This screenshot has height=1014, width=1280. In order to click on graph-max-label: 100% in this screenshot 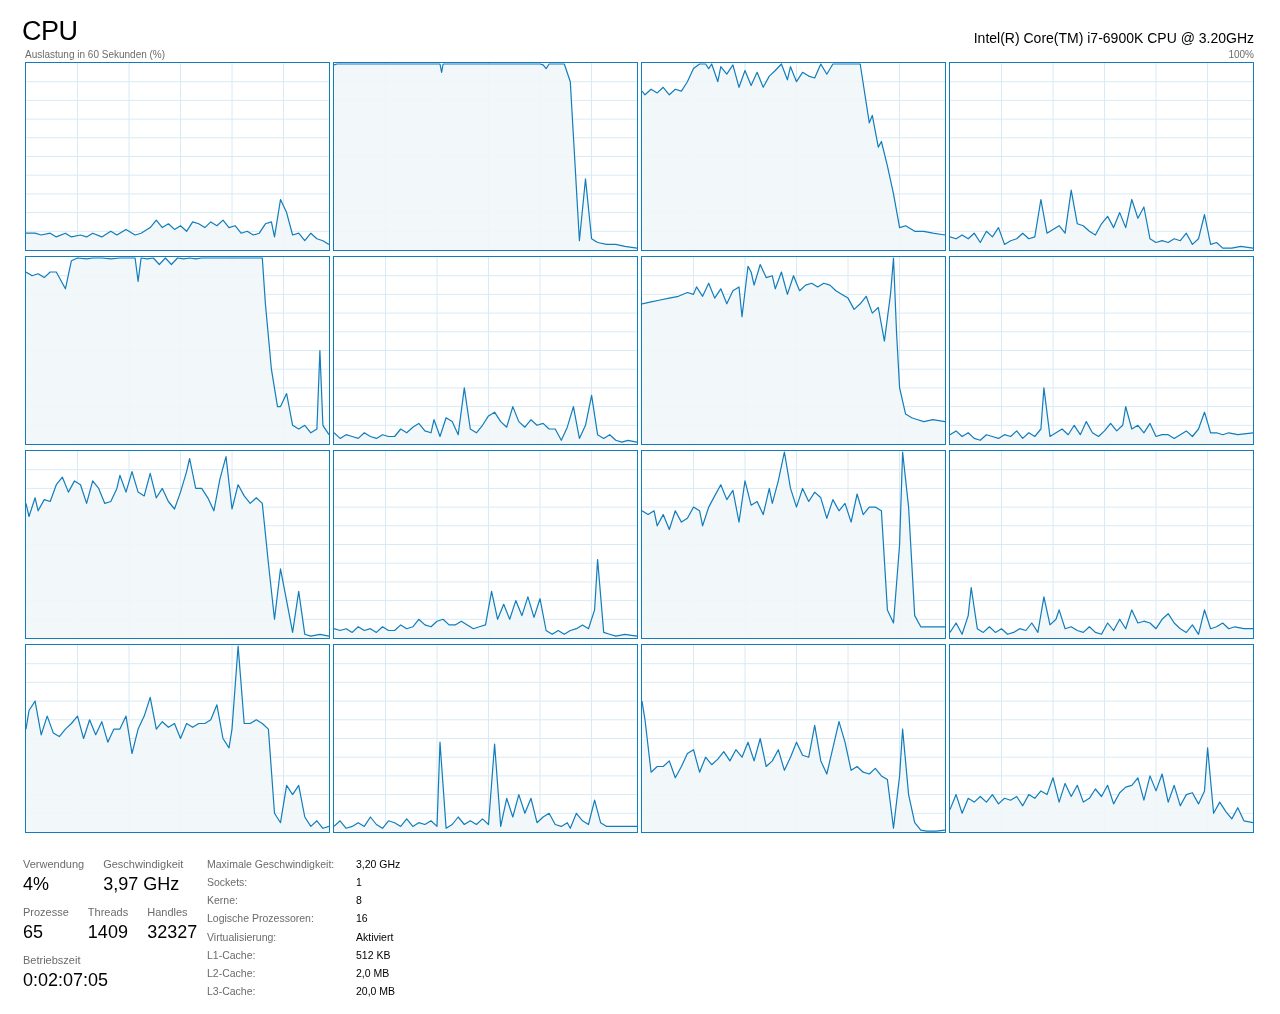, I will do `click(1240, 54)`.